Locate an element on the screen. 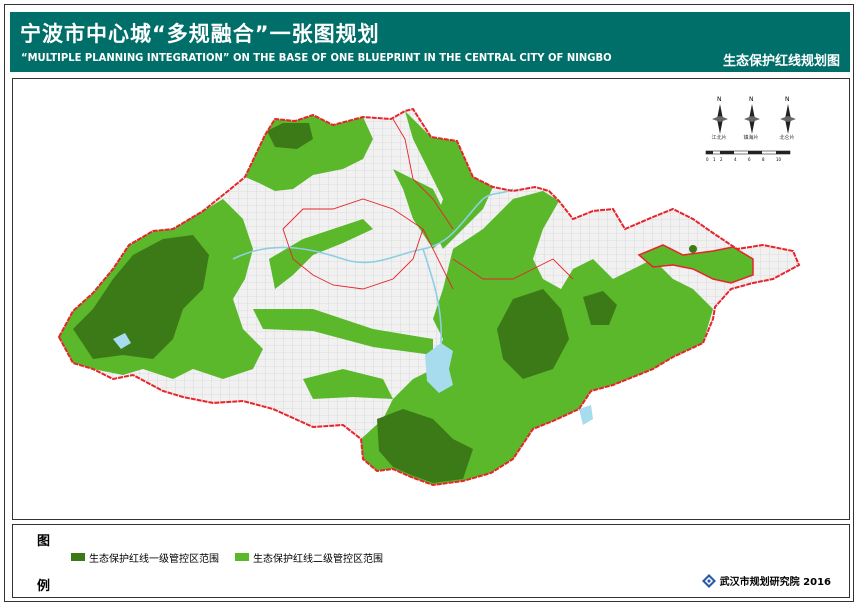 Image resolution: width=860 pixels, height=608 pixels. organization-credit: 武汉市规划研究院 2016 is located at coordinates (766, 580).